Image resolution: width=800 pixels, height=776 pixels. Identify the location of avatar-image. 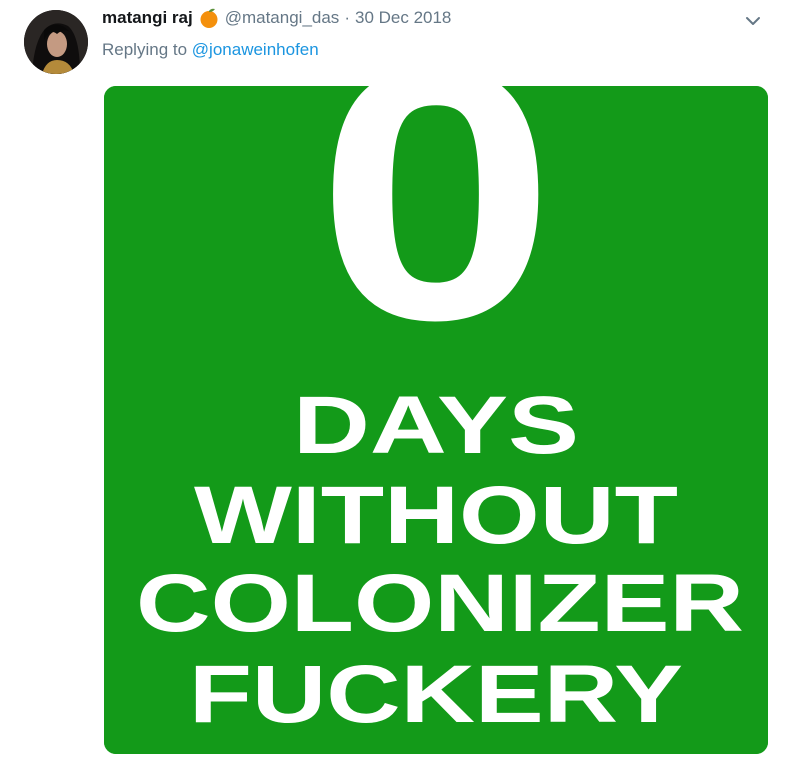
(56, 42).